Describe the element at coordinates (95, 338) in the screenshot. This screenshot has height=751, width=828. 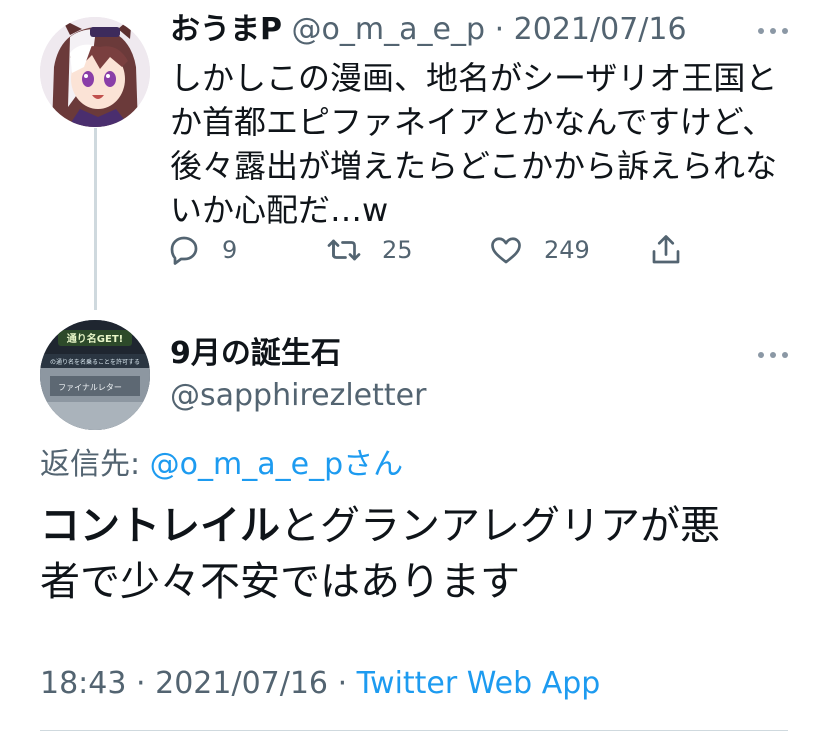
I see `avatar-text: 通り名GET!` at that location.